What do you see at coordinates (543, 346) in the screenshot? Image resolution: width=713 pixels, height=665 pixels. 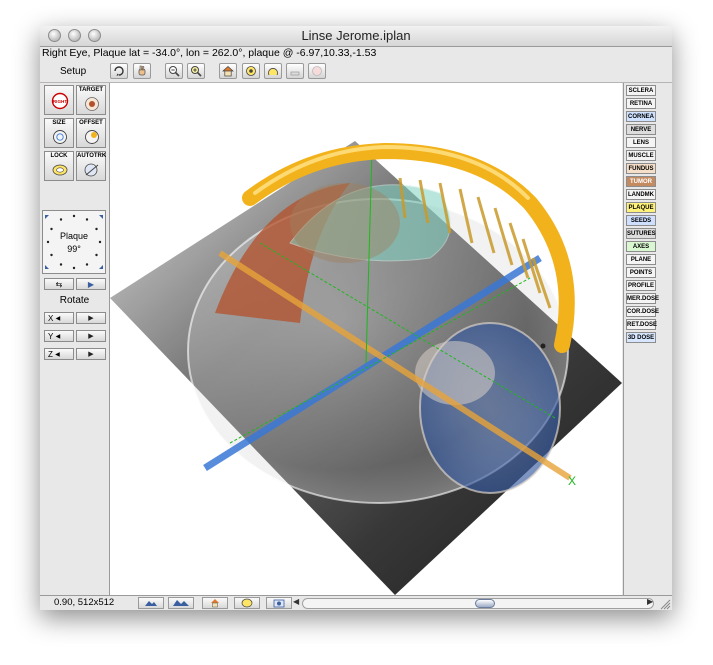 I see `plaque-suture-point` at bounding box center [543, 346].